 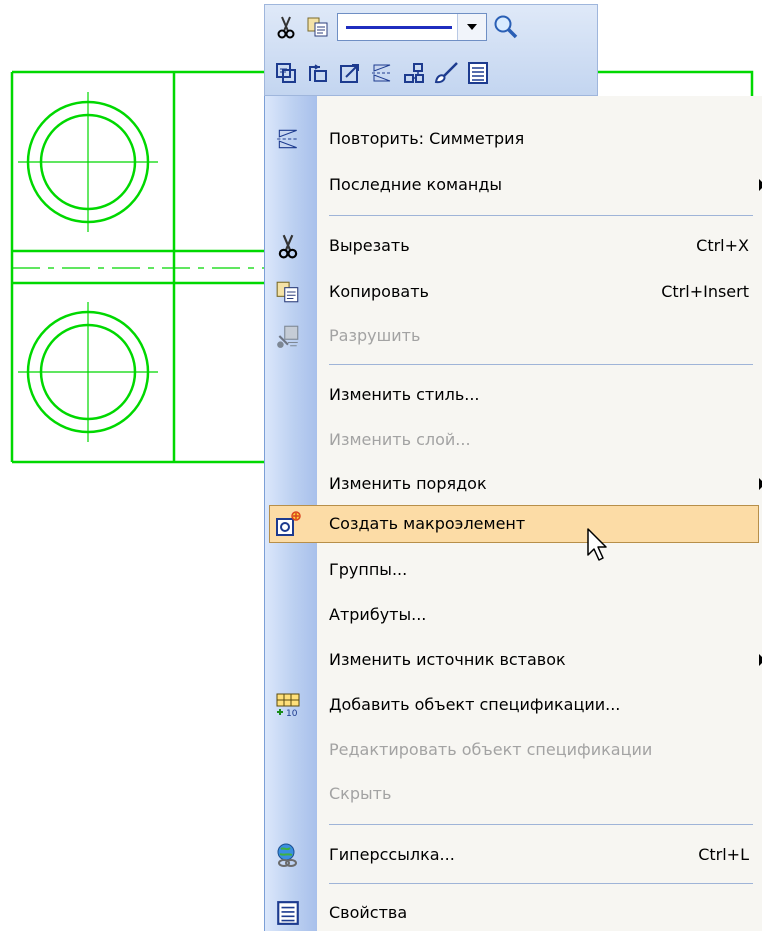 I want to click on menu-item-recent-commands: Последние команды, so click(x=513, y=185).